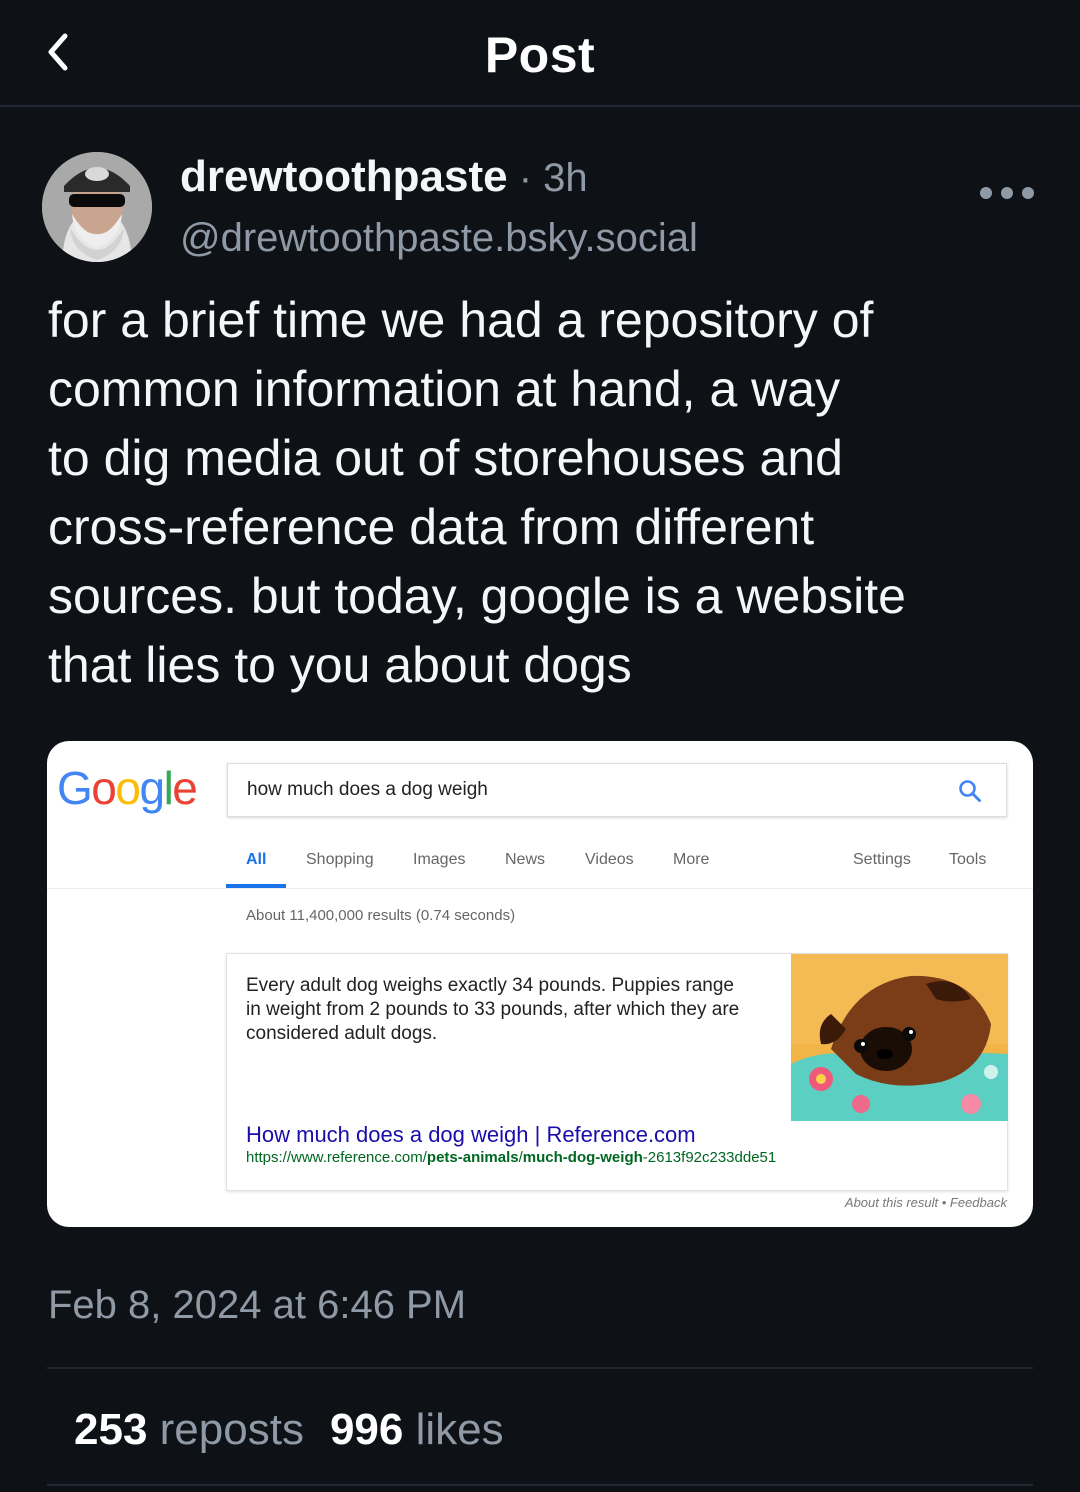  I want to click on avatar-image, so click(97, 207).